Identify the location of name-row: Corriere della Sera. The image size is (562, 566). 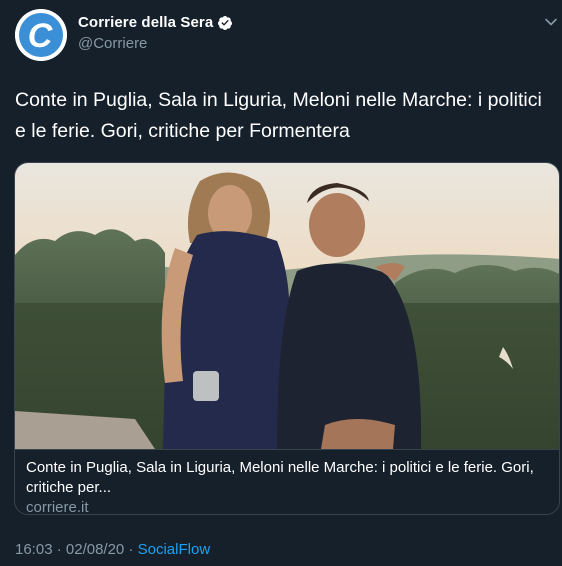
(155, 22).